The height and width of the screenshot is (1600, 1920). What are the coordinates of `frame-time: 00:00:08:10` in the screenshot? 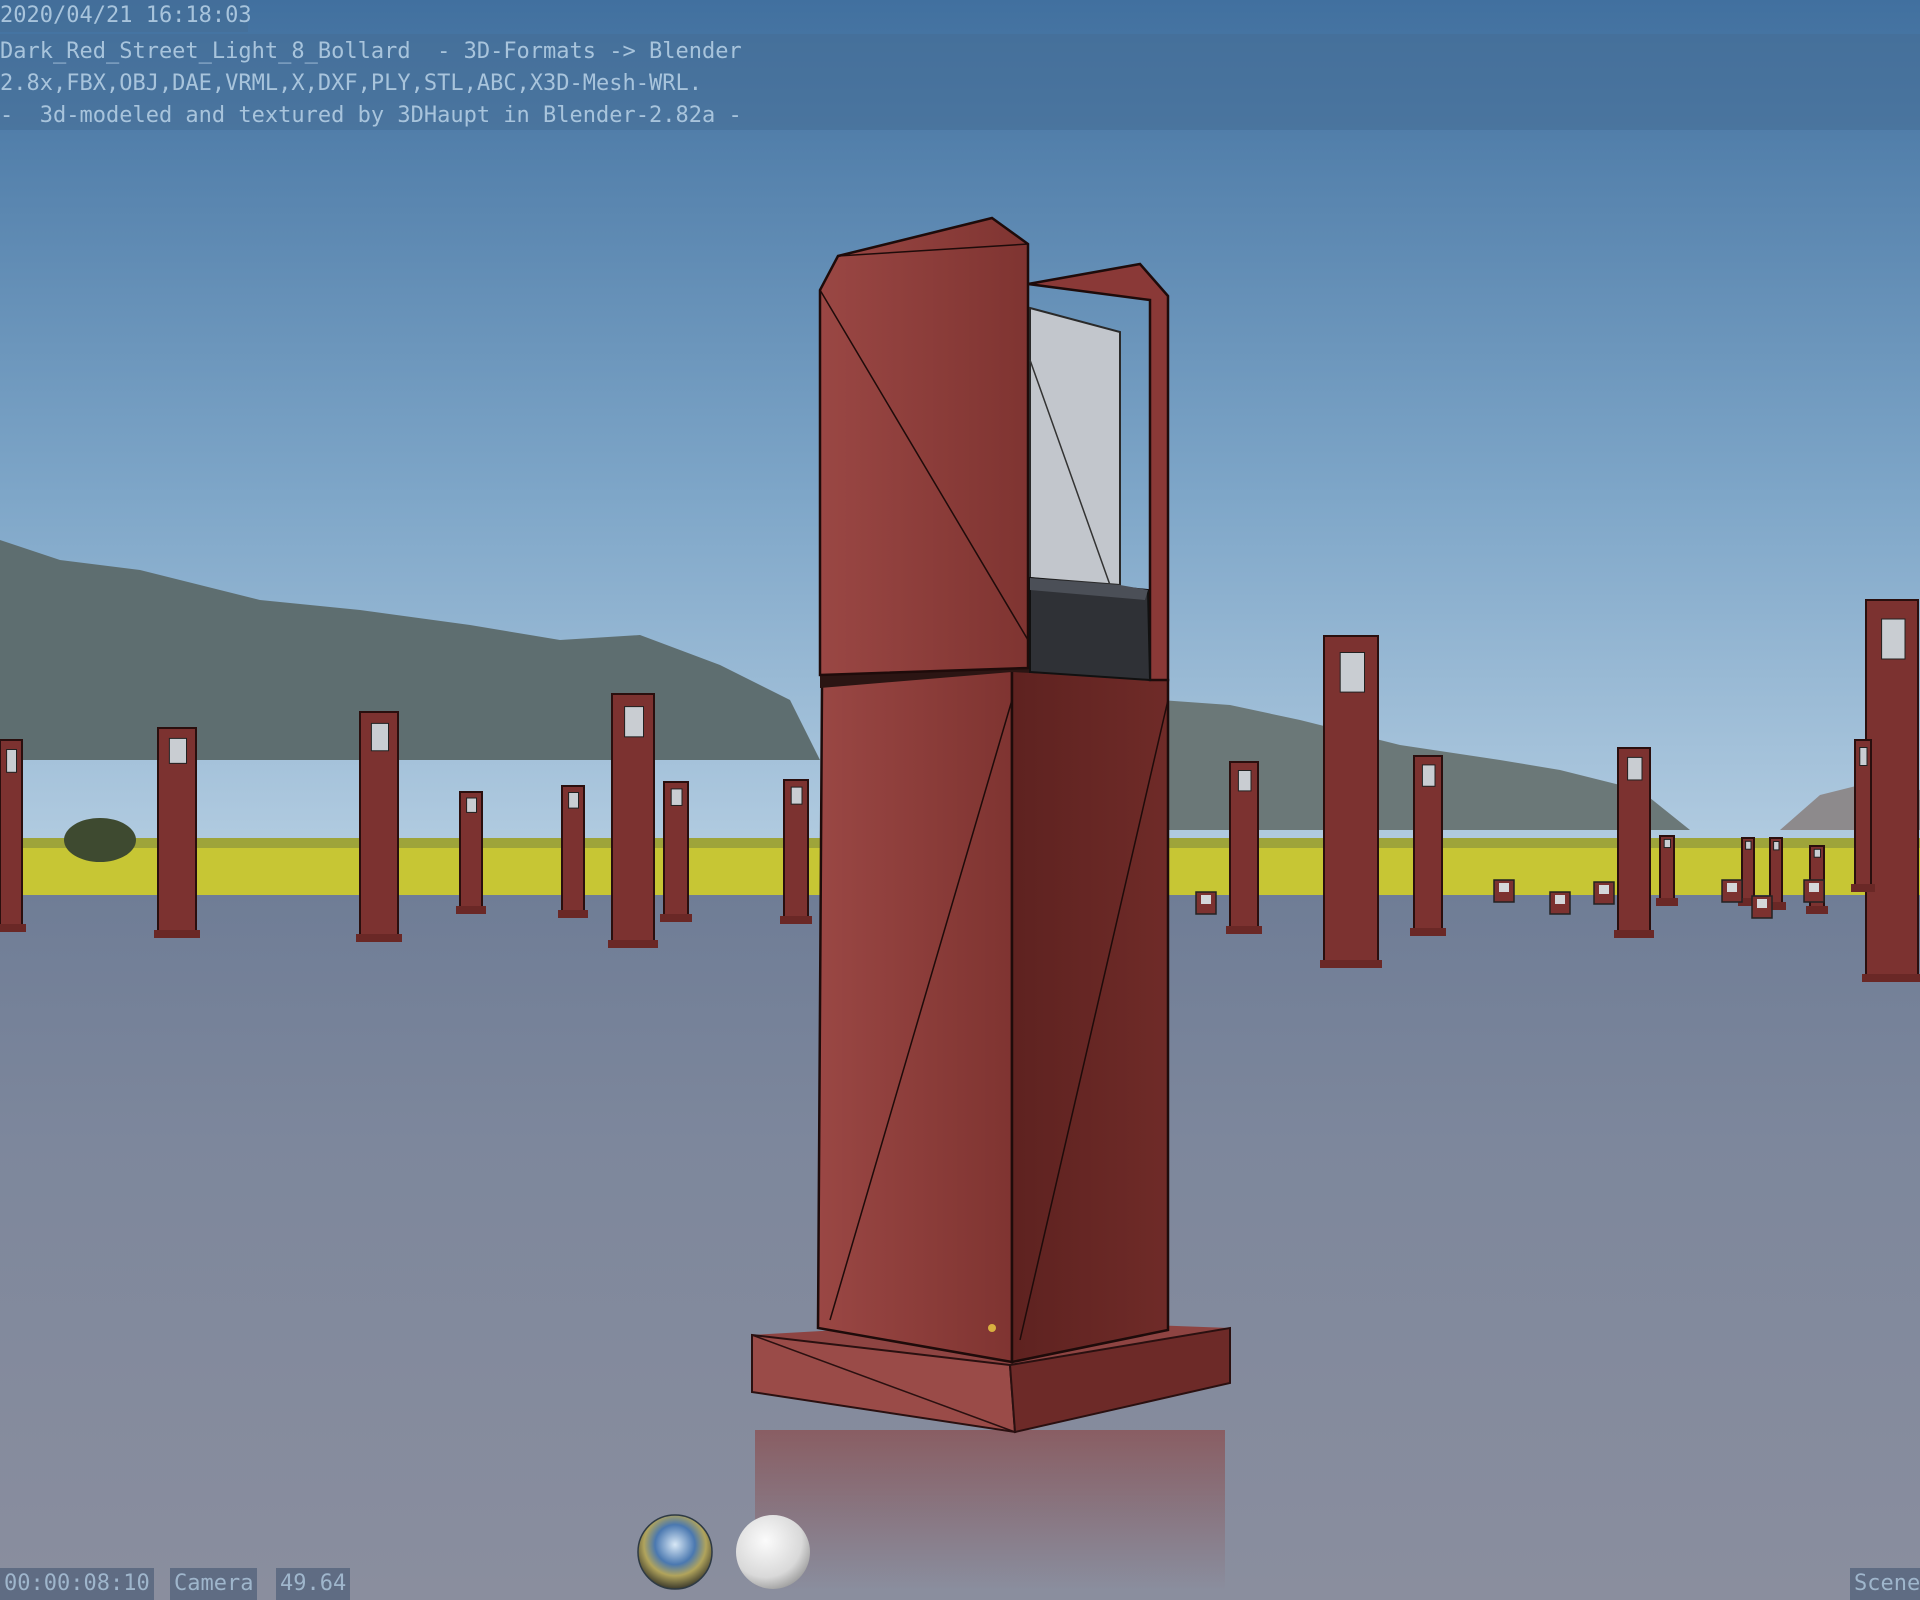 It's located at (77, 1584).